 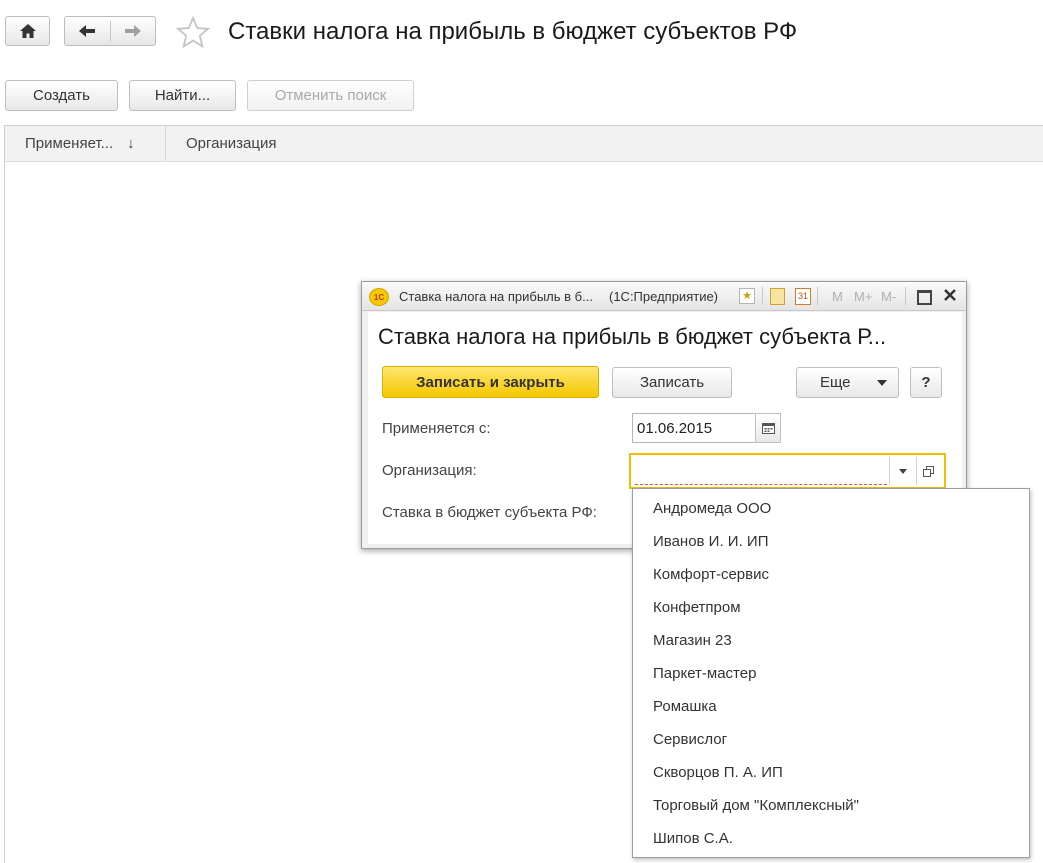 What do you see at coordinates (131, 143) in the screenshot?
I see `sort-desc-icon: ↓` at bounding box center [131, 143].